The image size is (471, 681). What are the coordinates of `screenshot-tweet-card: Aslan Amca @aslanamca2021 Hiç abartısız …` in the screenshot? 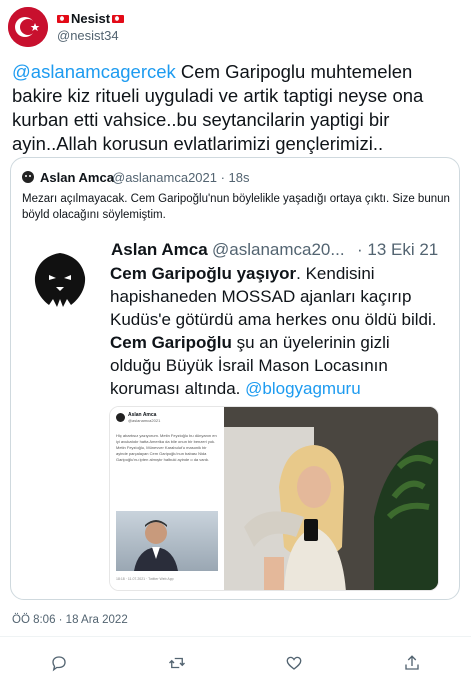 It's located at (167, 498).